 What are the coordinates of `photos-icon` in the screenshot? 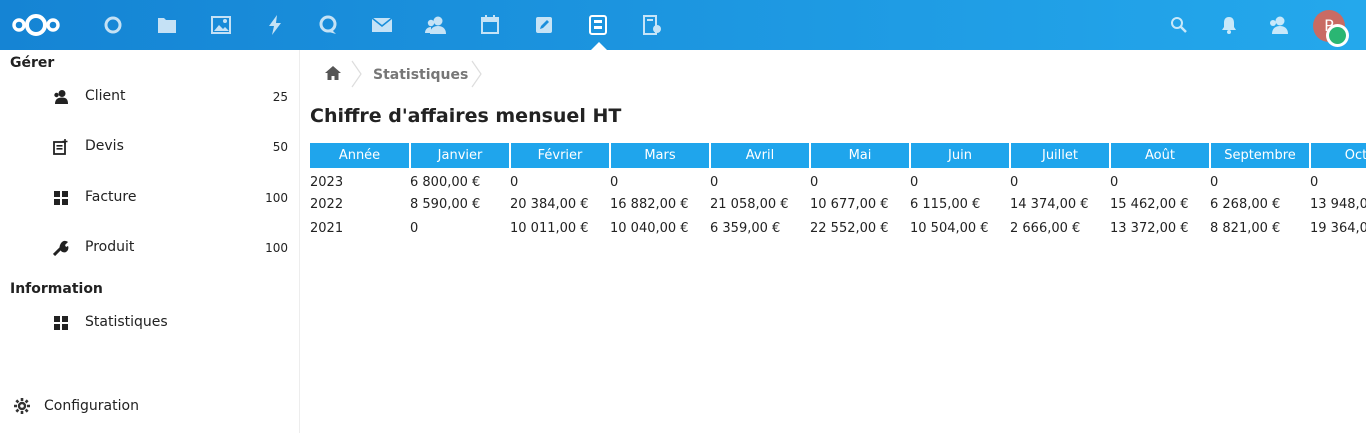 It's located at (221, 25).